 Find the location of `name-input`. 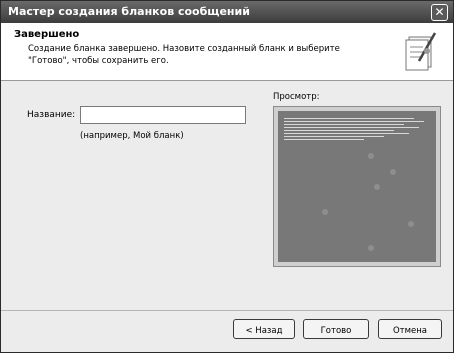

name-input is located at coordinates (163, 115).